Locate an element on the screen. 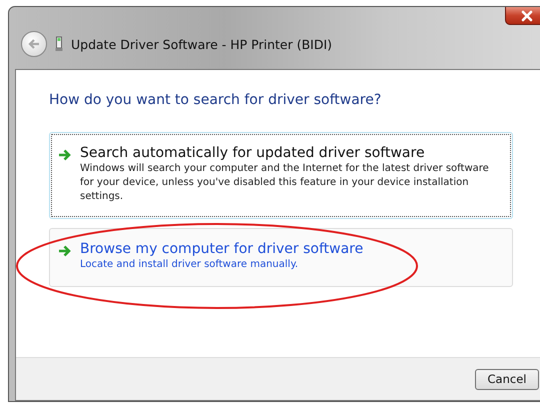 The width and height of the screenshot is (540, 407). option-description: Windows will search your computer and the Internet for the latest driver software for your device, unless you've disabled this feature in your device installation settings. is located at coordinates (285, 183).